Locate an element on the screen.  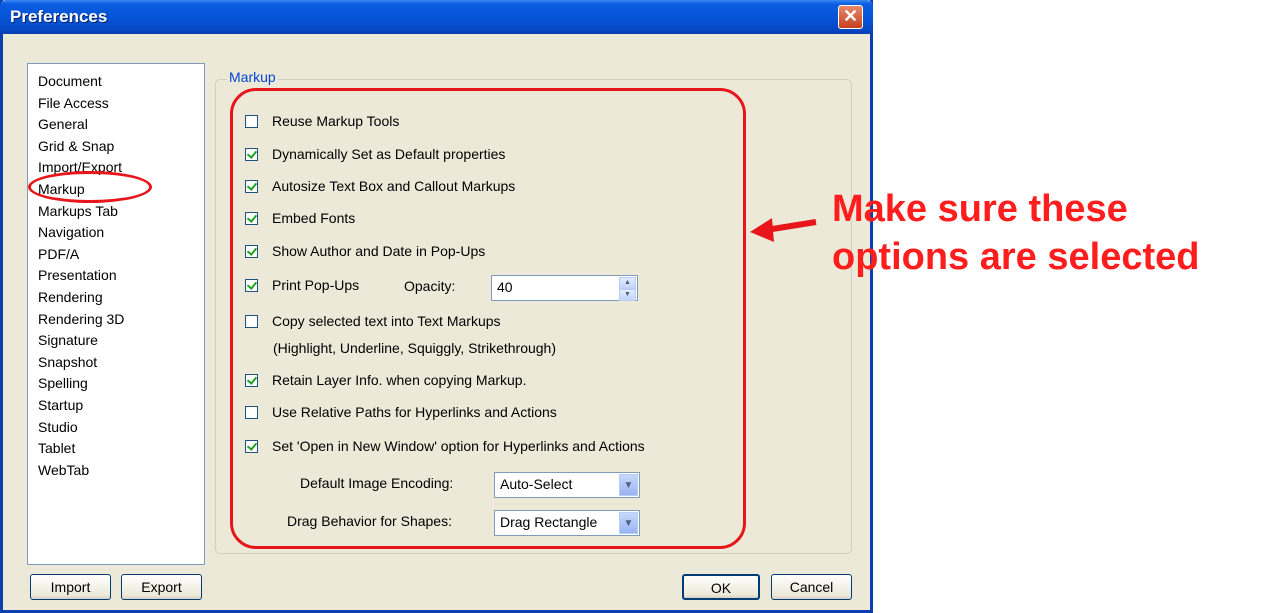
sidebar-item: Startup is located at coordinates (60, 405).